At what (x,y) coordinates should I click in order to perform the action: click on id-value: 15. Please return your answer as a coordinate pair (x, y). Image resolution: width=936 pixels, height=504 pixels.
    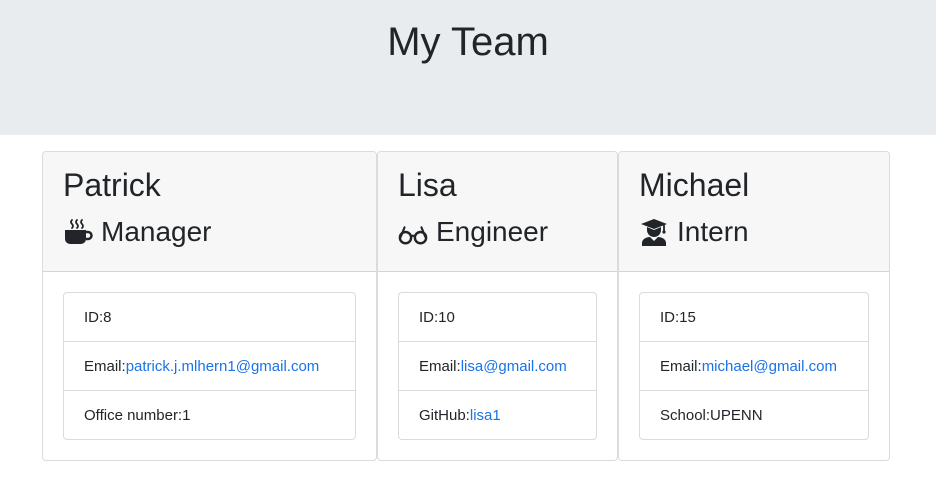
    Looking at the image, I should click on (687, 317).